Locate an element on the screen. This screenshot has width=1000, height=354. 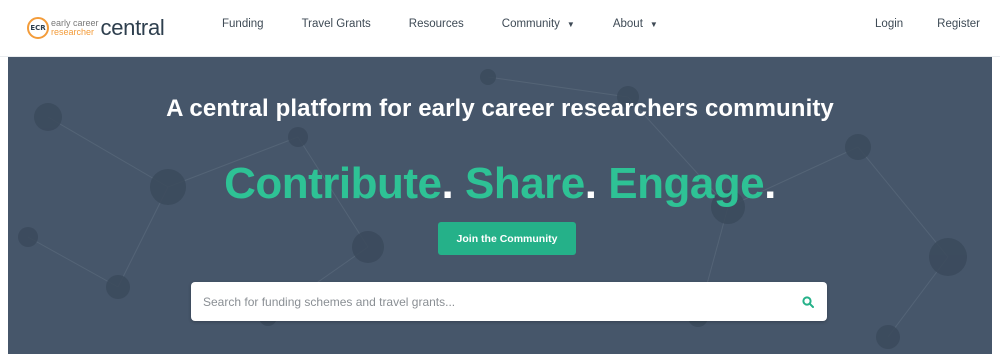
search-input is located at coordinates (488, 301).